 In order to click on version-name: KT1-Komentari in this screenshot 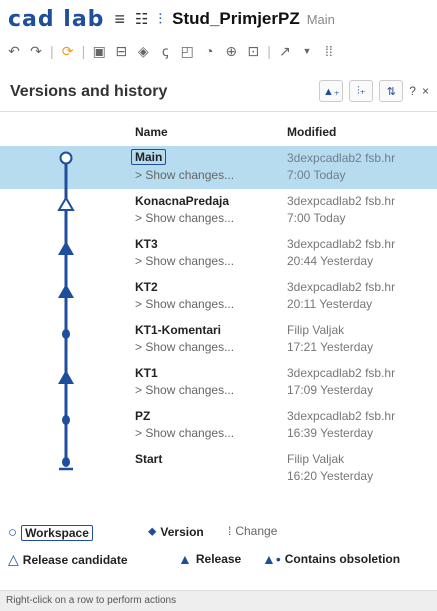, I will do `click(178, 330)`.